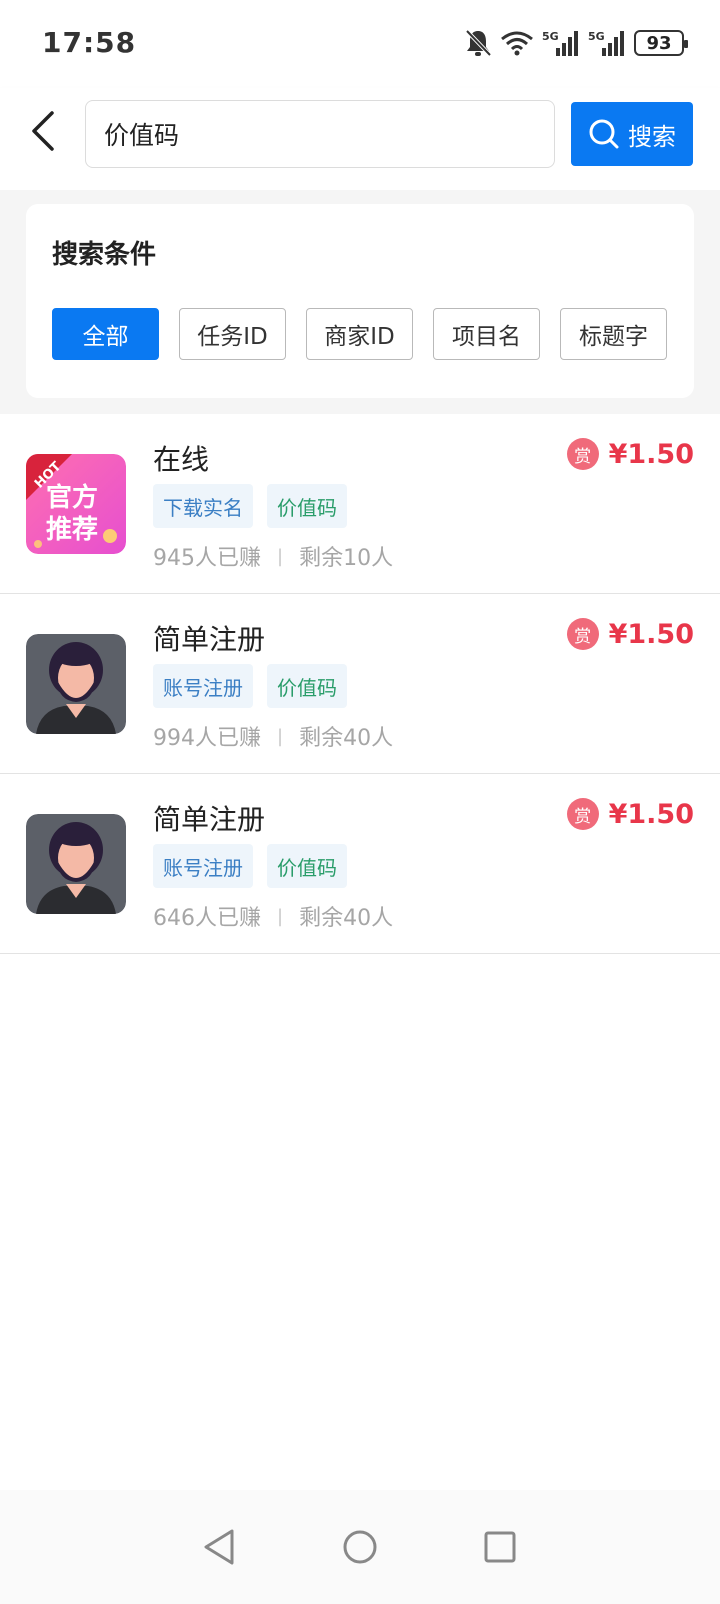 The width and height of the screenshot is (720, 1604). I want to click on filter-chip-all: 全部, so click(105, 334).